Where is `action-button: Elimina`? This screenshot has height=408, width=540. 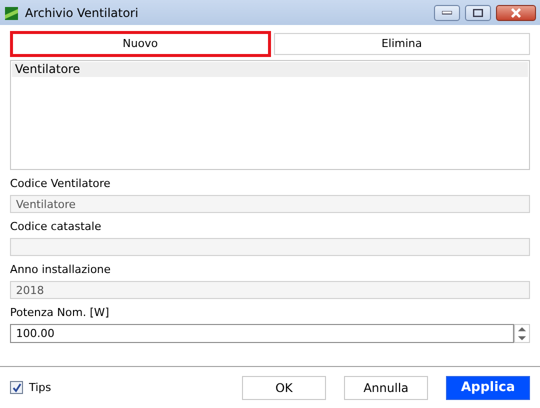 action-button: Elimina is located at coordinates (402, 43).